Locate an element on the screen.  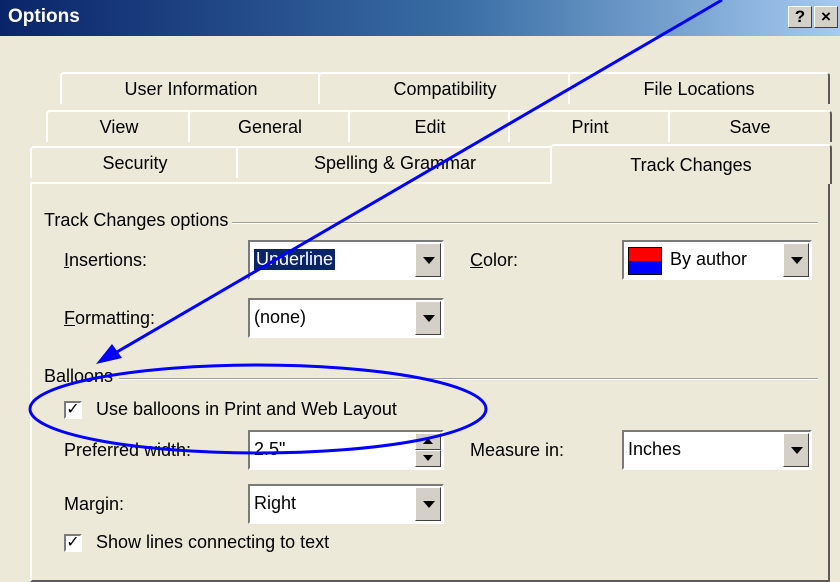
help-button: ? is located at coordinates (800, 17).